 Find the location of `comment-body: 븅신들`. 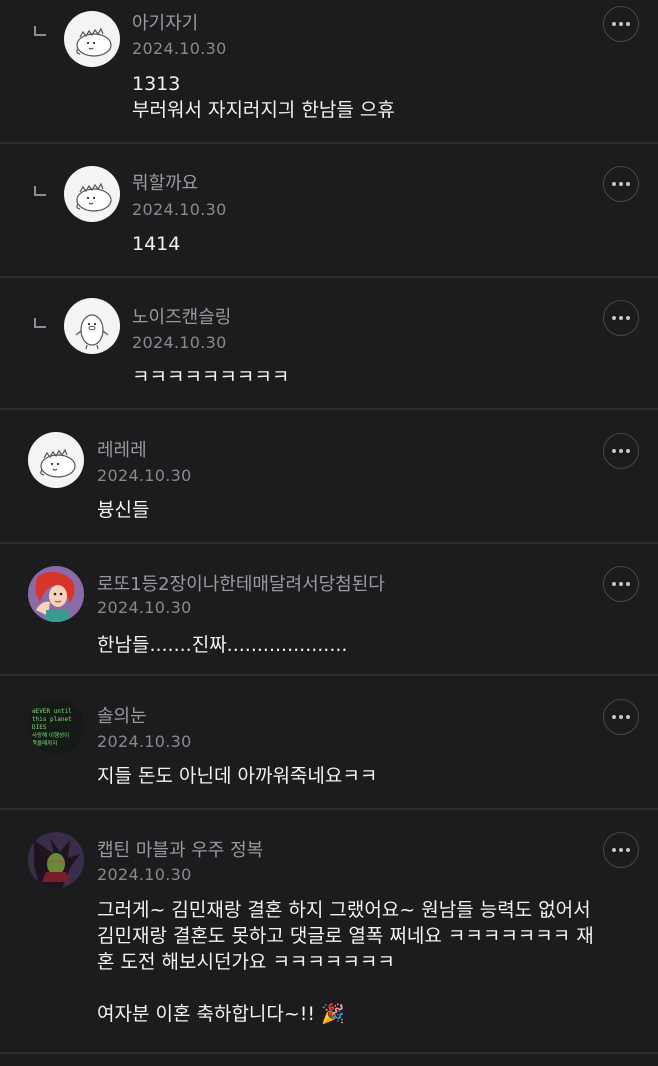

comment-body: 븅신들 is located at coordinates (123, 510).